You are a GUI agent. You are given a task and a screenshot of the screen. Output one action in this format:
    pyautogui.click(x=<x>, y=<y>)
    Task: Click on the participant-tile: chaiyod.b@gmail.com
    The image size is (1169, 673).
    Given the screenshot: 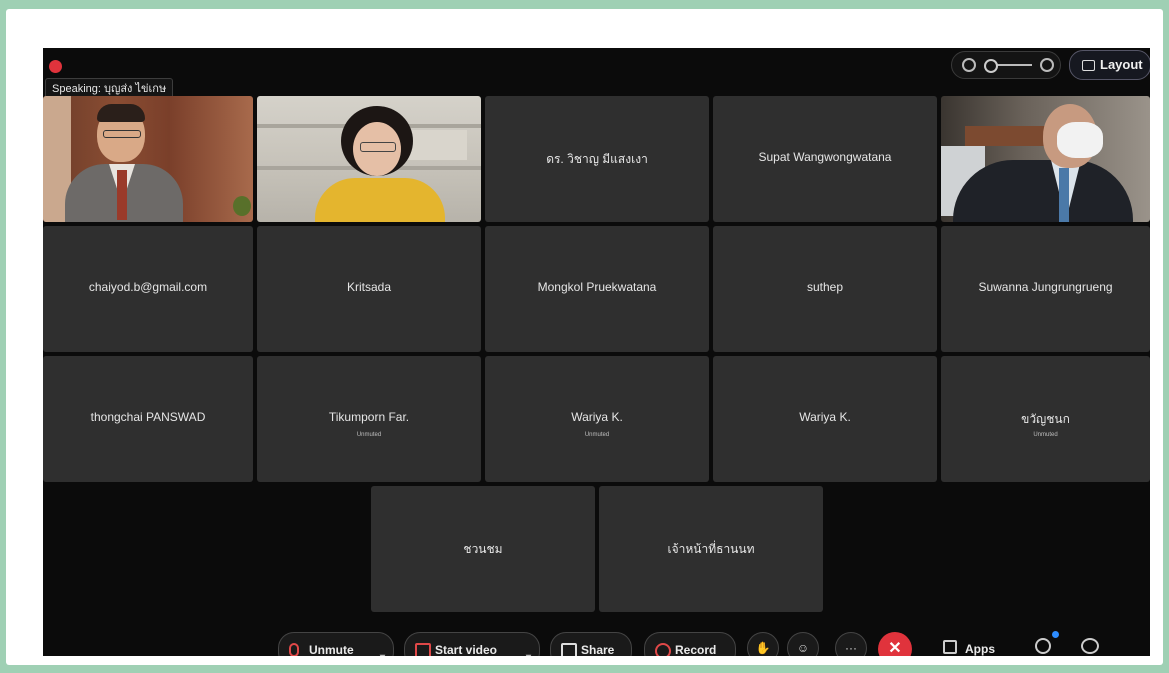 What is the action you would take?
    pyautogui.click(x=148, y=289)
    